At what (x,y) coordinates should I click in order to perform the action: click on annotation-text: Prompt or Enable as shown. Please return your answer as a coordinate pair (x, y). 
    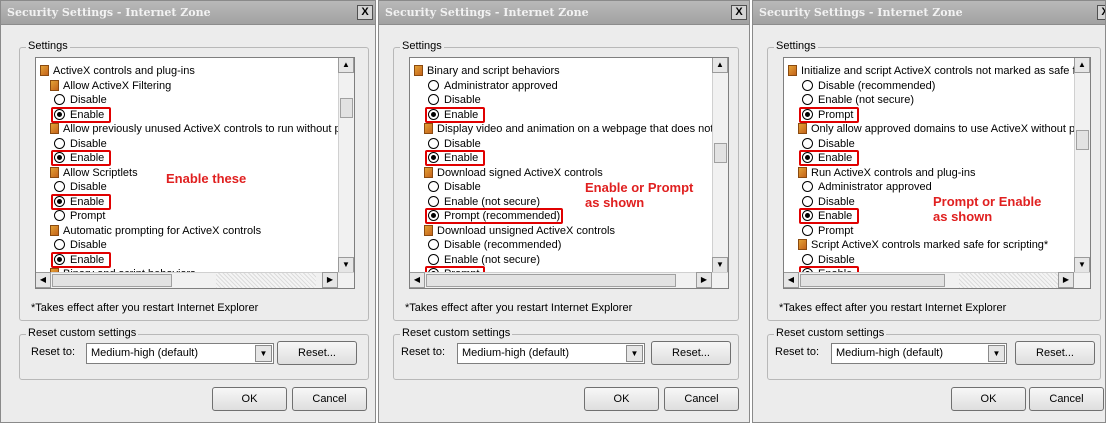
    Looking at the image, I should click on (987, 209).